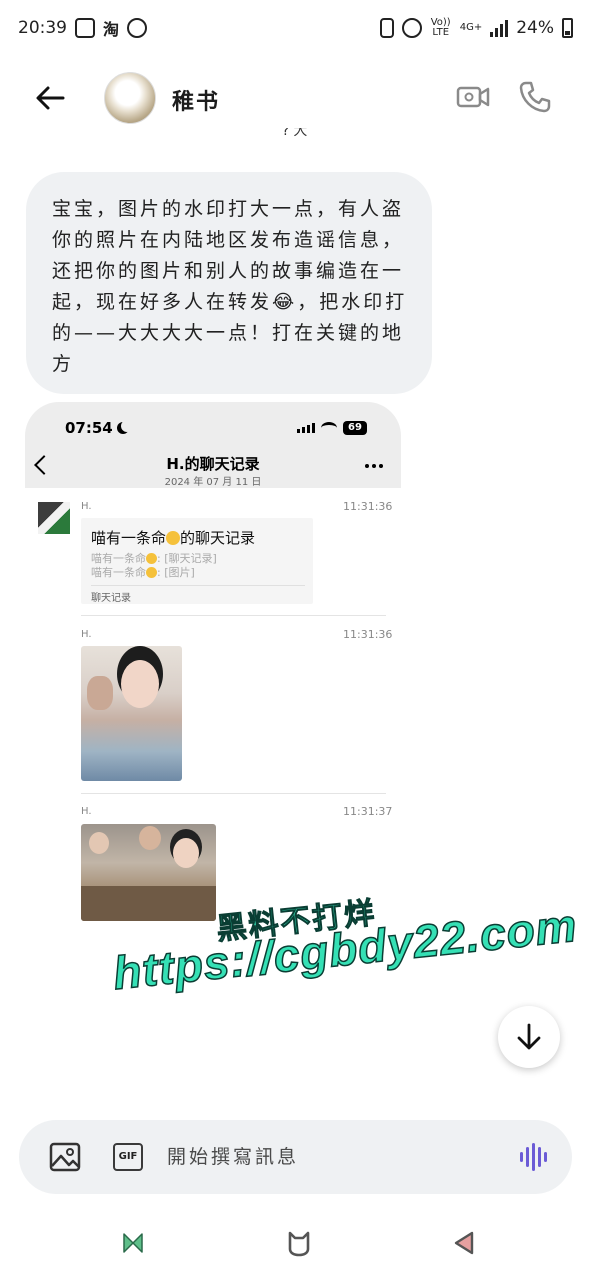  I want to click on back-triangle-icon, so click(464, 1243).